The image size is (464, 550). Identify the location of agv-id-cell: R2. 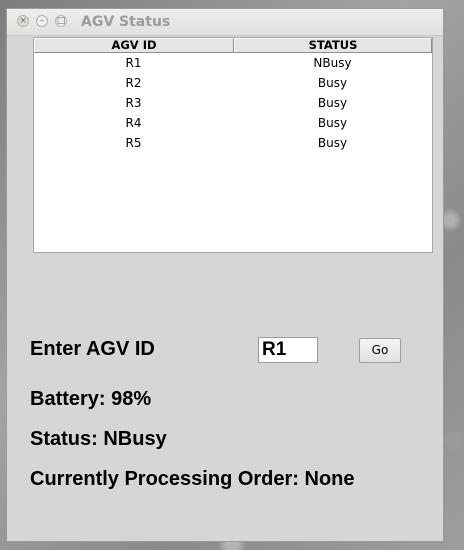
(133, 83).